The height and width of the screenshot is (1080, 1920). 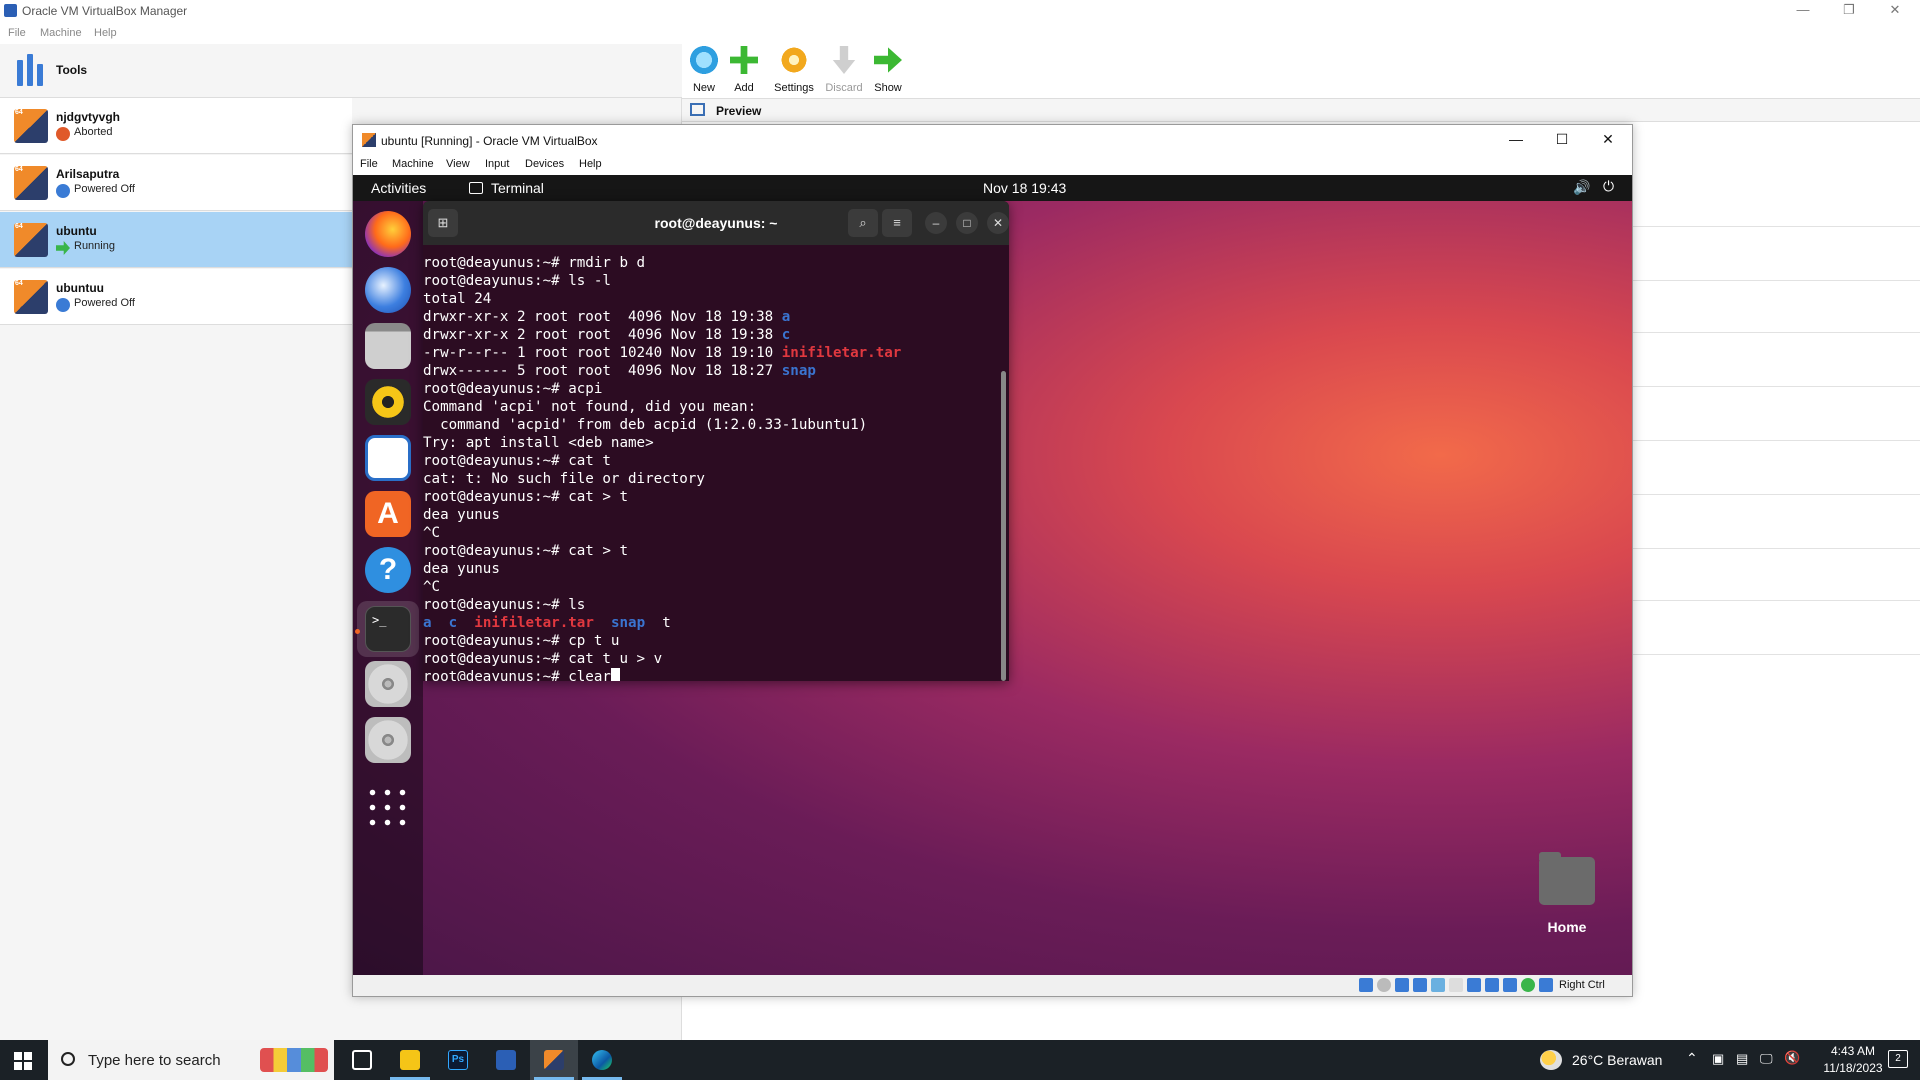 What do you see at coordinates (716, 223) in the screenshot?
I see `terminal-header-bar: ⊞ root@deayunus: ~ ⌕ ≡ – □ ✕` at bounding box center [716, 223].